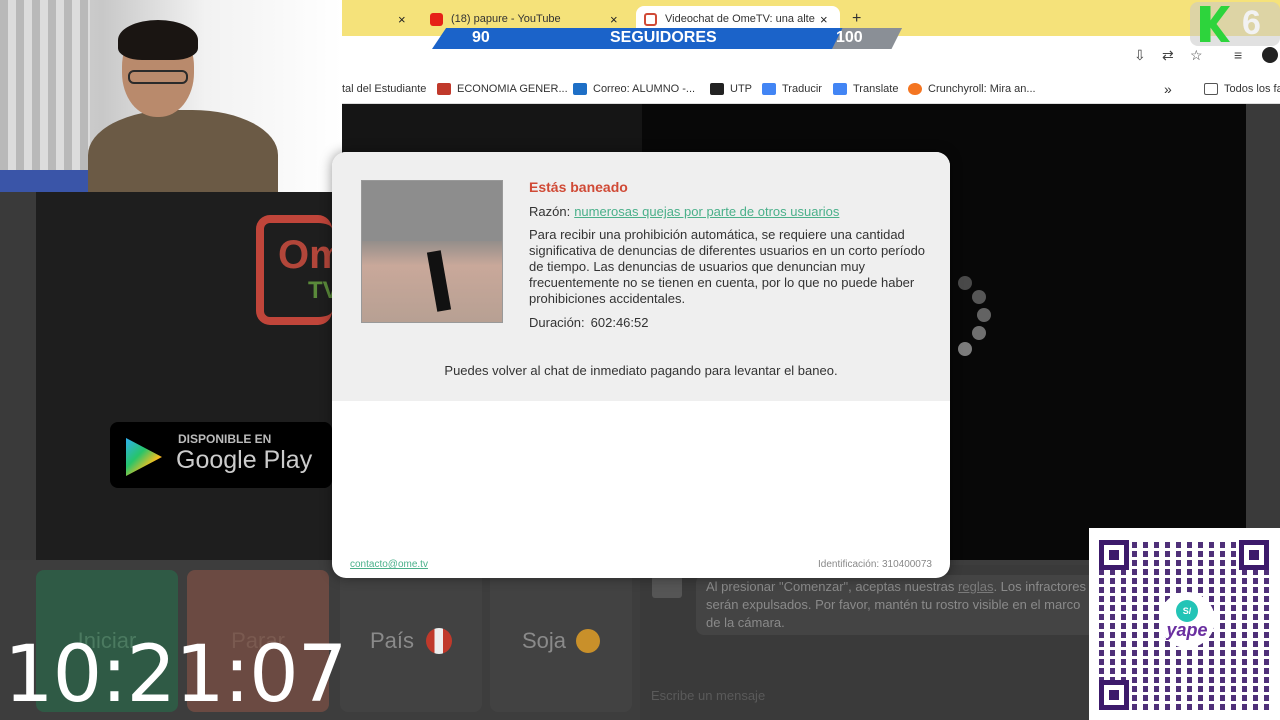 Image resolution: width=1280 pixels, height=720 pixels. What do you see at coordinates (158, 77) in the screenshot?
I see `person-glasses` at bounding box center [158, 77].